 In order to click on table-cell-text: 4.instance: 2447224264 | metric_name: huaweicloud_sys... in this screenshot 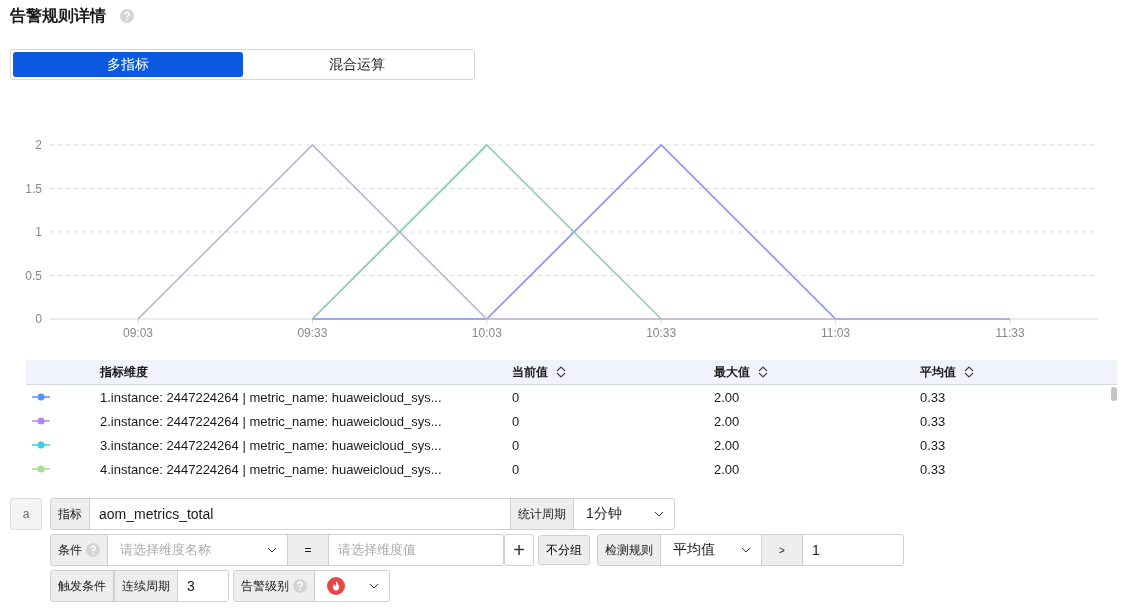, I will do `click(271, 469)`.